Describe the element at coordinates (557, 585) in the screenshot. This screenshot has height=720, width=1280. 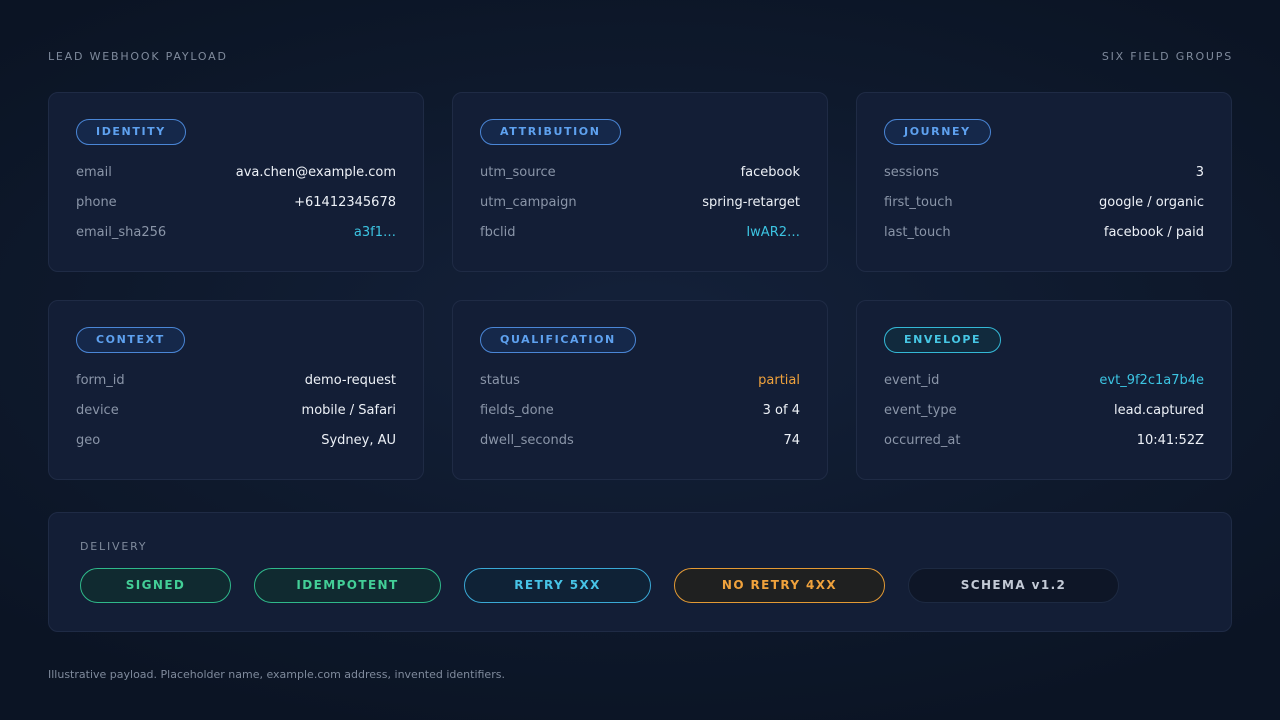
I see `tag-retry-5xx: RETRY 5XX` at that location.